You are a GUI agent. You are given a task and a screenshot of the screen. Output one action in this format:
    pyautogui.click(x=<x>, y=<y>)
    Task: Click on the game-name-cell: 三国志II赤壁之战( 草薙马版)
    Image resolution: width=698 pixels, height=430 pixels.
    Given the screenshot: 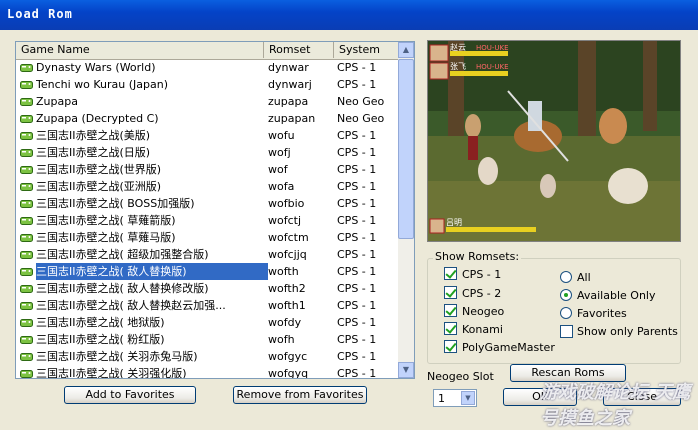 What is the action you would take?
    pyautogui.click(x=106, y=237)
    